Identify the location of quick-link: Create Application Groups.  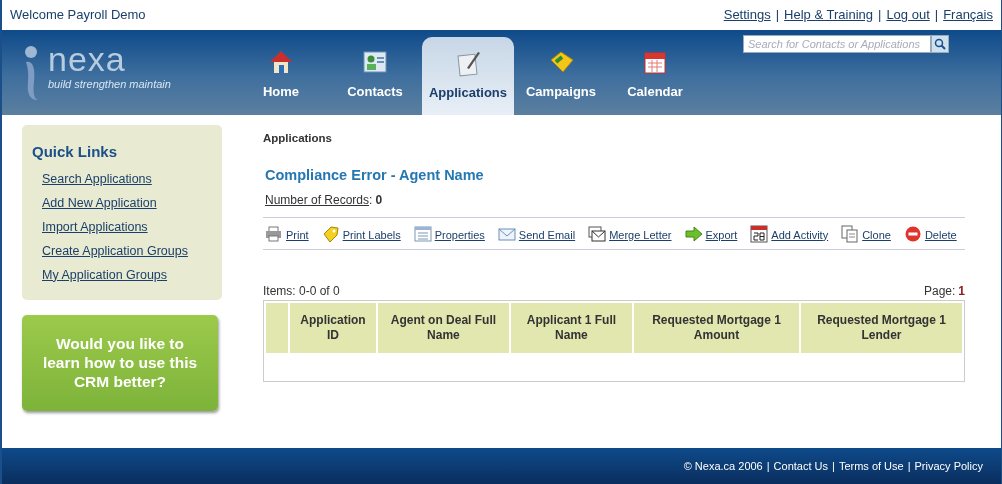
(127, 250).